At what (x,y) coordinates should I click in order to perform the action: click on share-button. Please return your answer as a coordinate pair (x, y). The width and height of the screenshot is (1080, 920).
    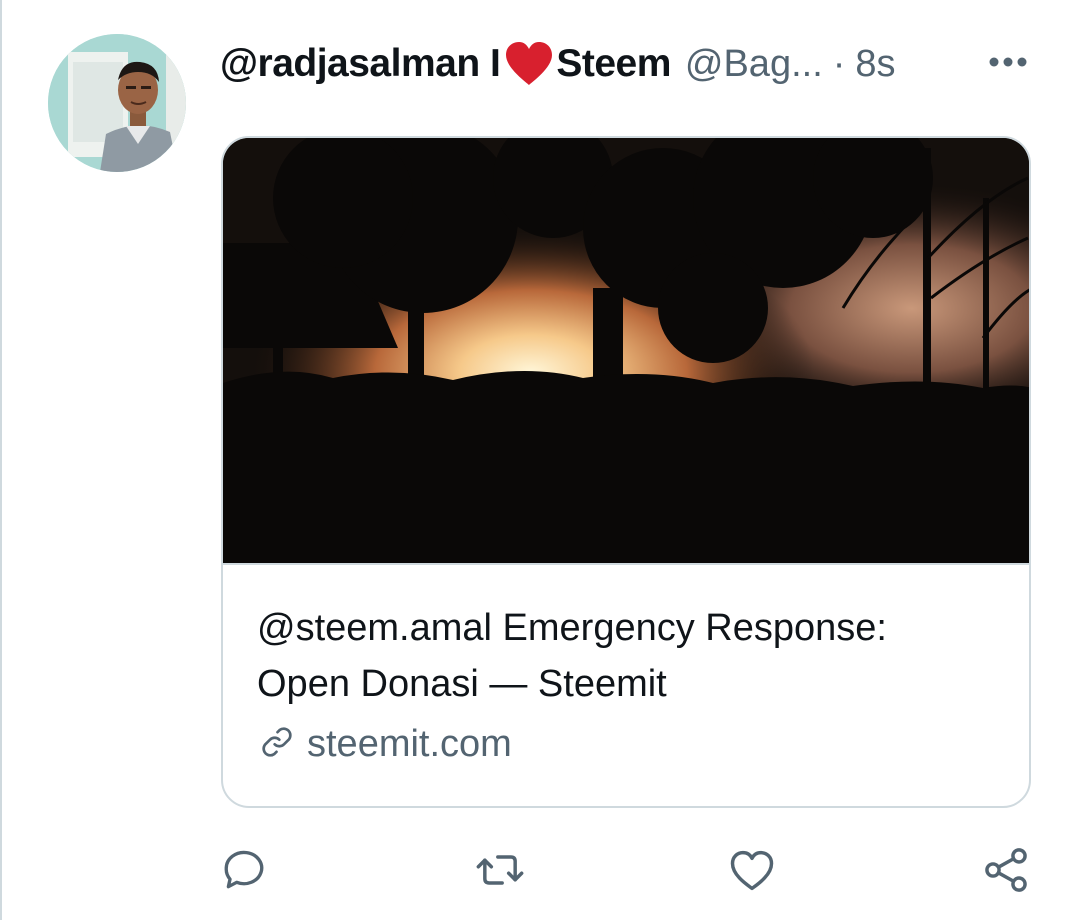
    Looking at the image, I should click on (1006, 872).